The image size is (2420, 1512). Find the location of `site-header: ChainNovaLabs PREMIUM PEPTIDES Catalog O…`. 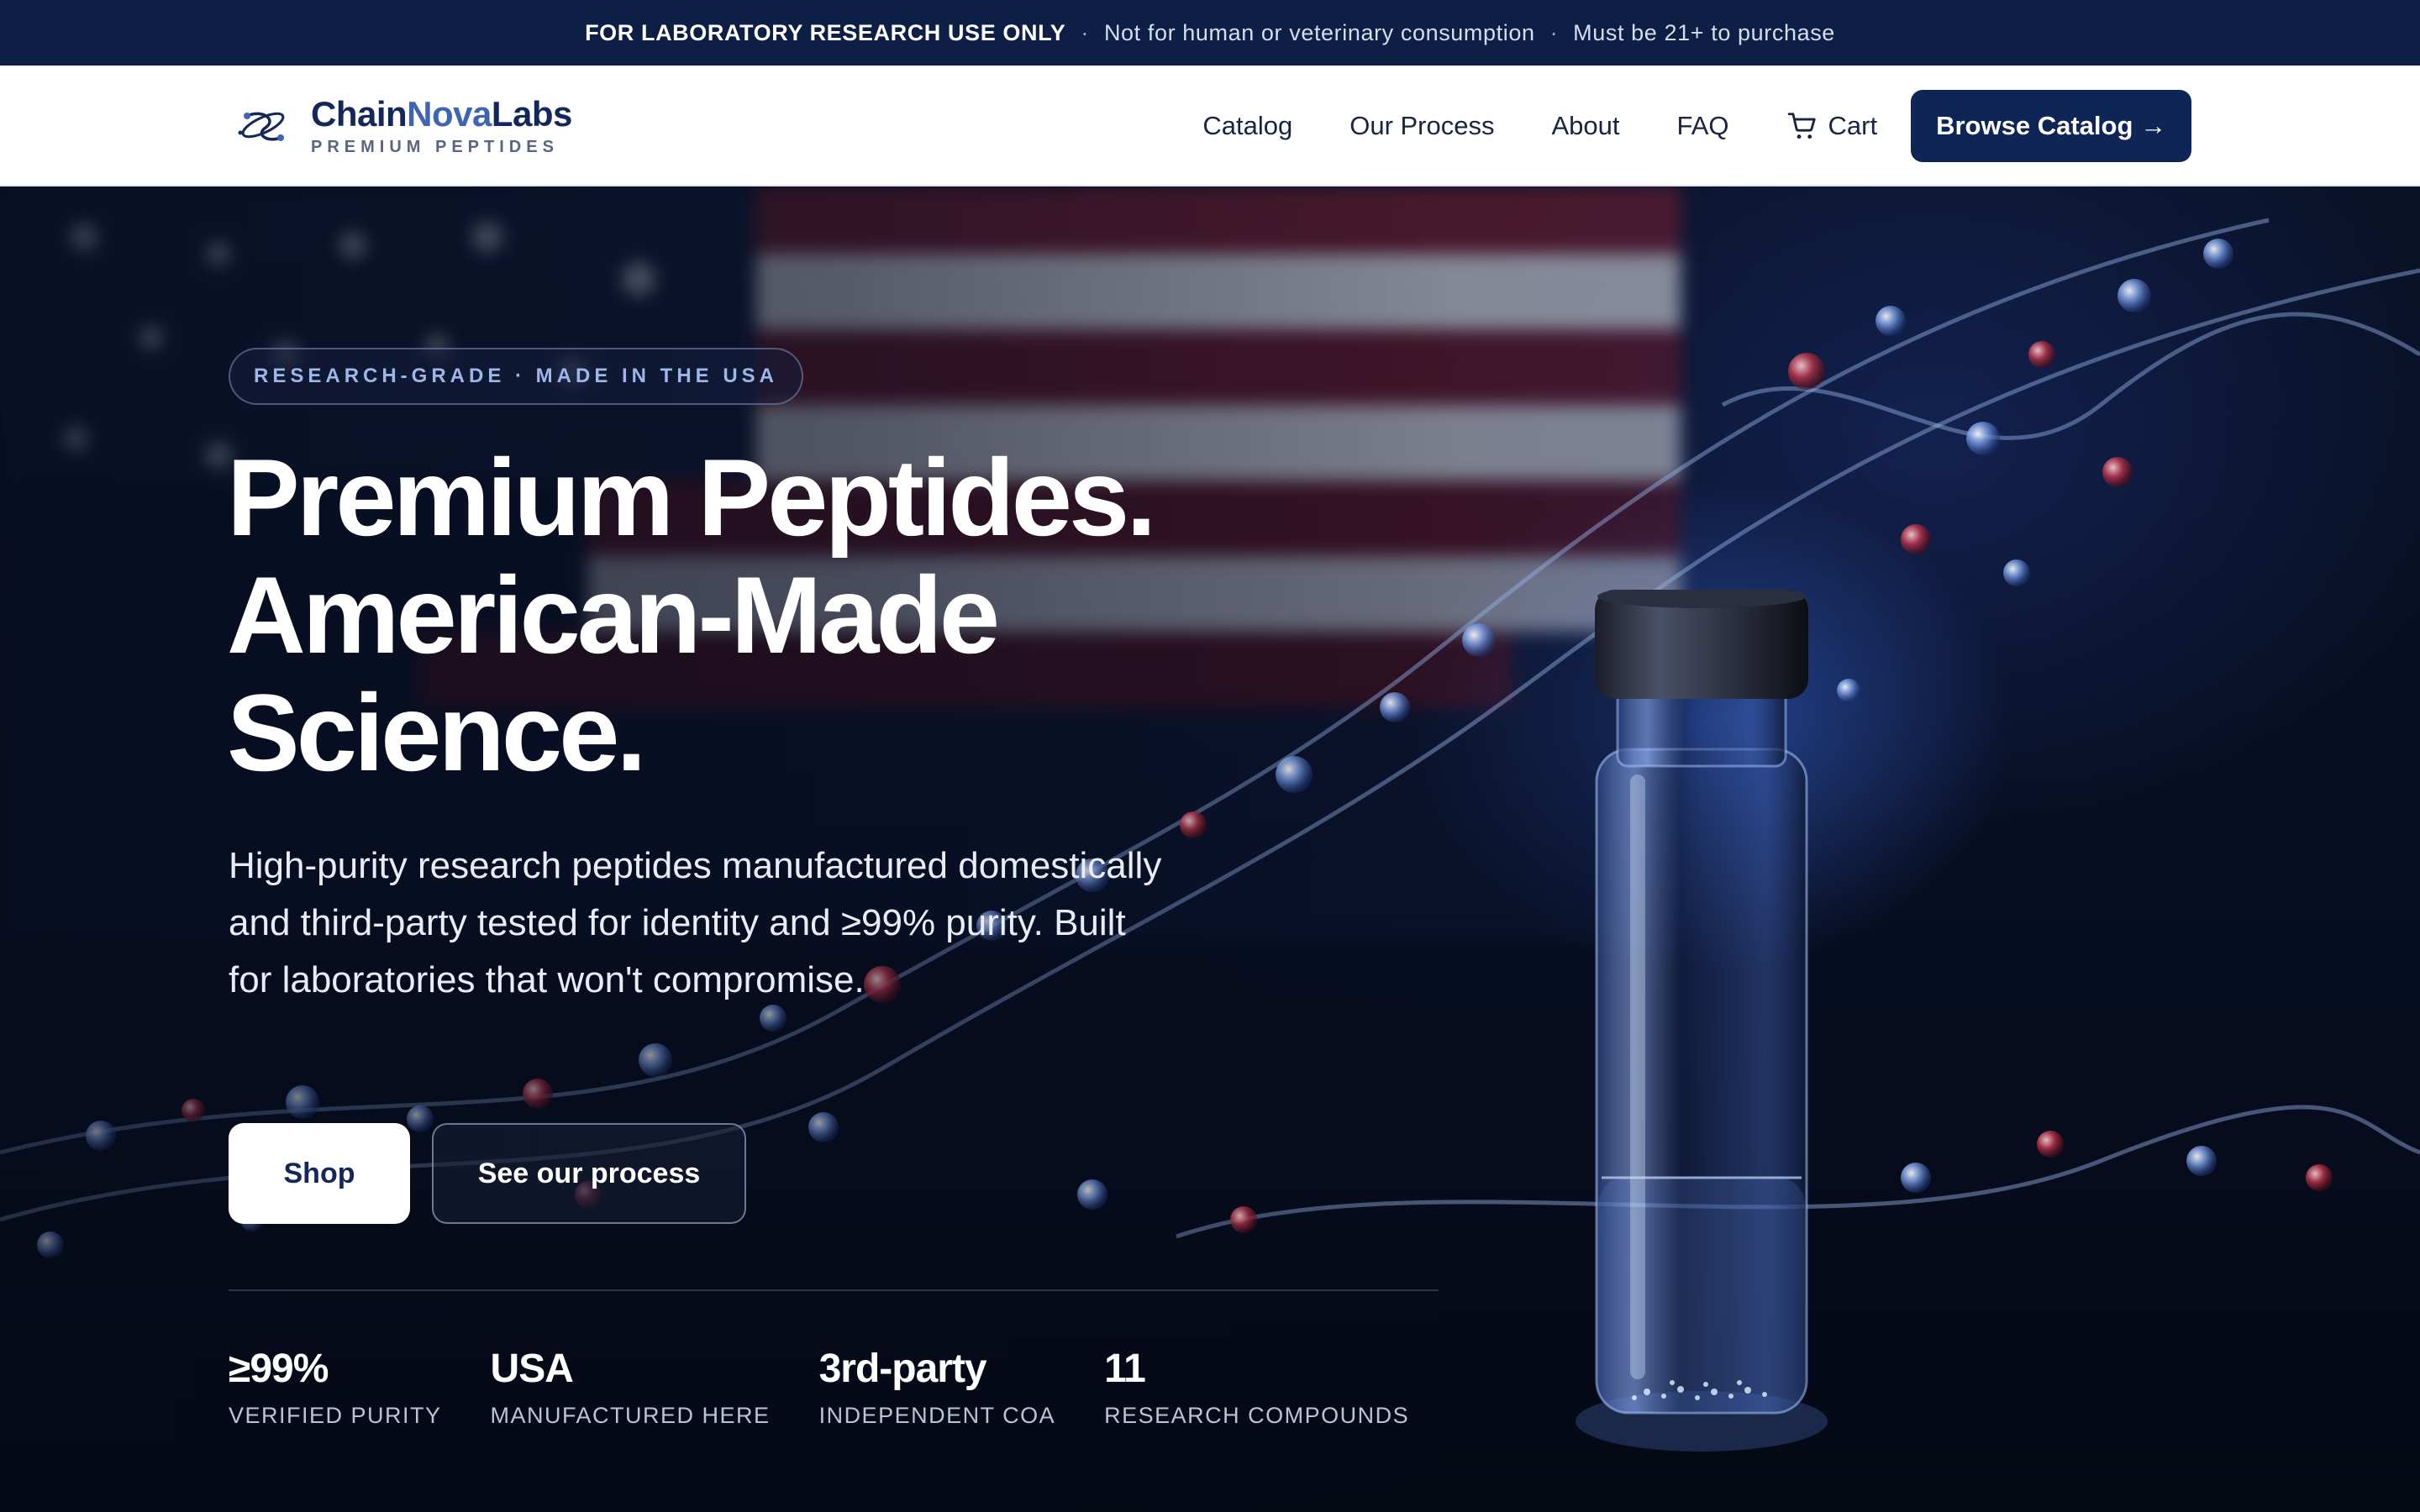

site-header: ChainNovaLabs PREMIUM PEPTIDES Catalog O… is located at coordinates (1210, 126).